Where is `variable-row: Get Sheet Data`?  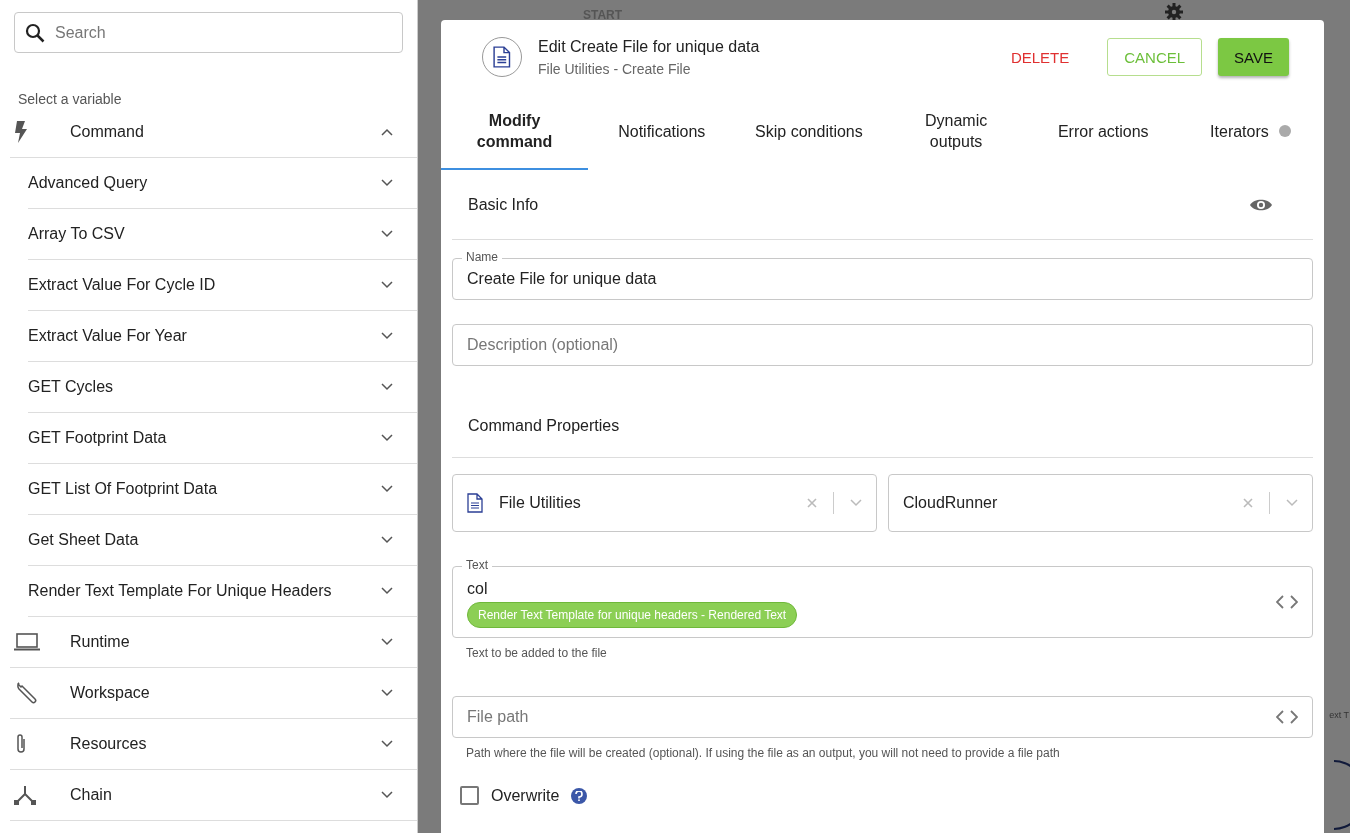
variable-row: Get Sheet Data is located at coordinates (222, 540).